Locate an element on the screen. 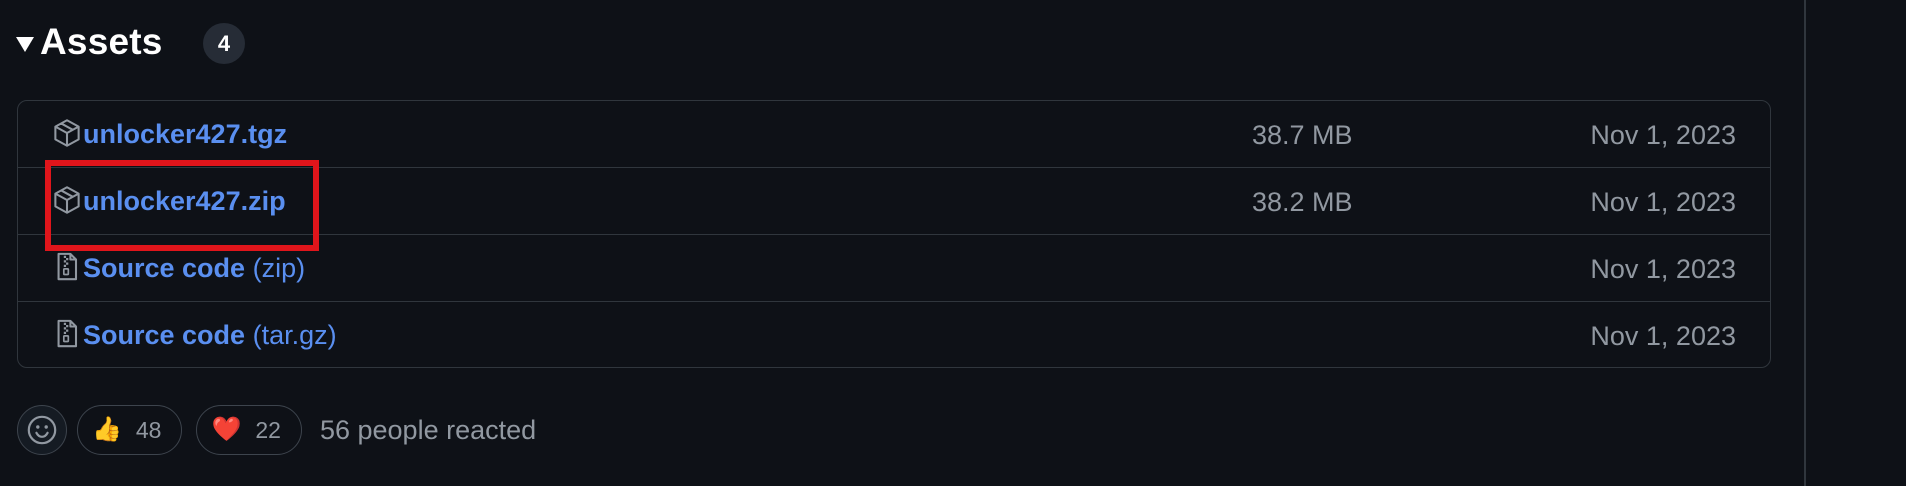 The width and height of the screenshot is (1906, 486). content-divider is located at coordinates (1805, 243).